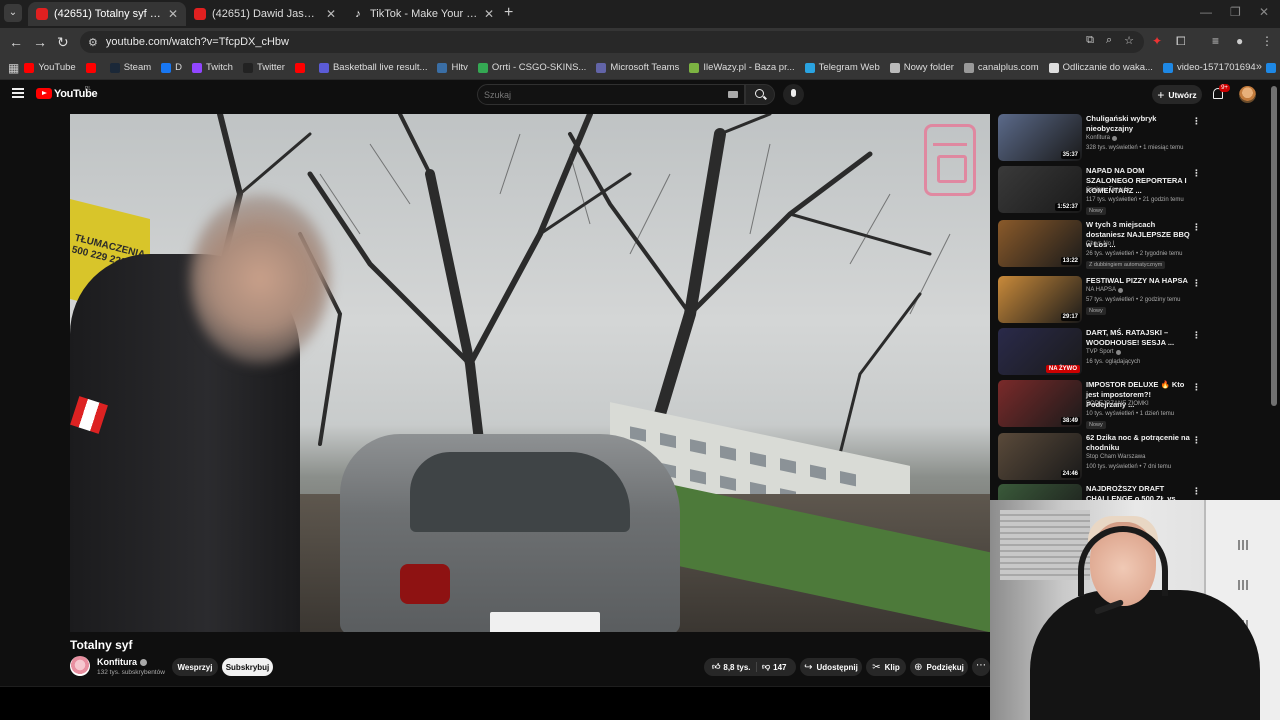 The image size is (1280, 720). What do you see at coordinates (793, 94) in the screenshot?
I see `voice-search-button` at bounding box center [793, 94].